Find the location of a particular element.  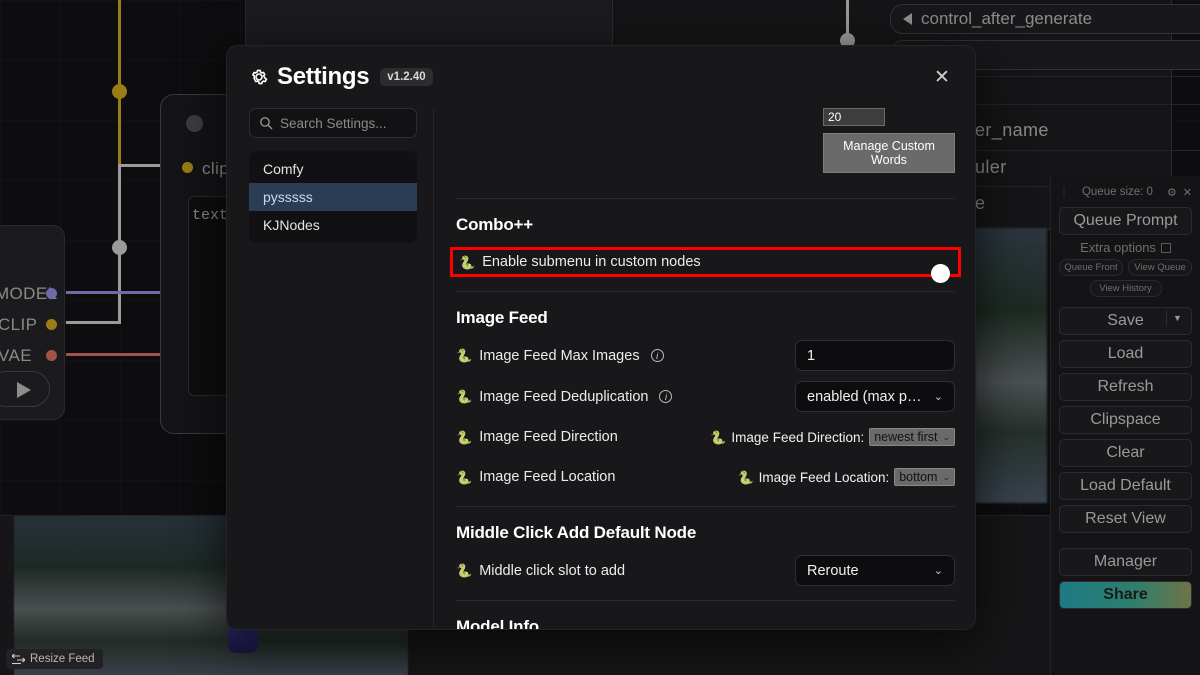

top-partial-widgets: 20 Manage Custom Words is located at coordinates (889, 140).